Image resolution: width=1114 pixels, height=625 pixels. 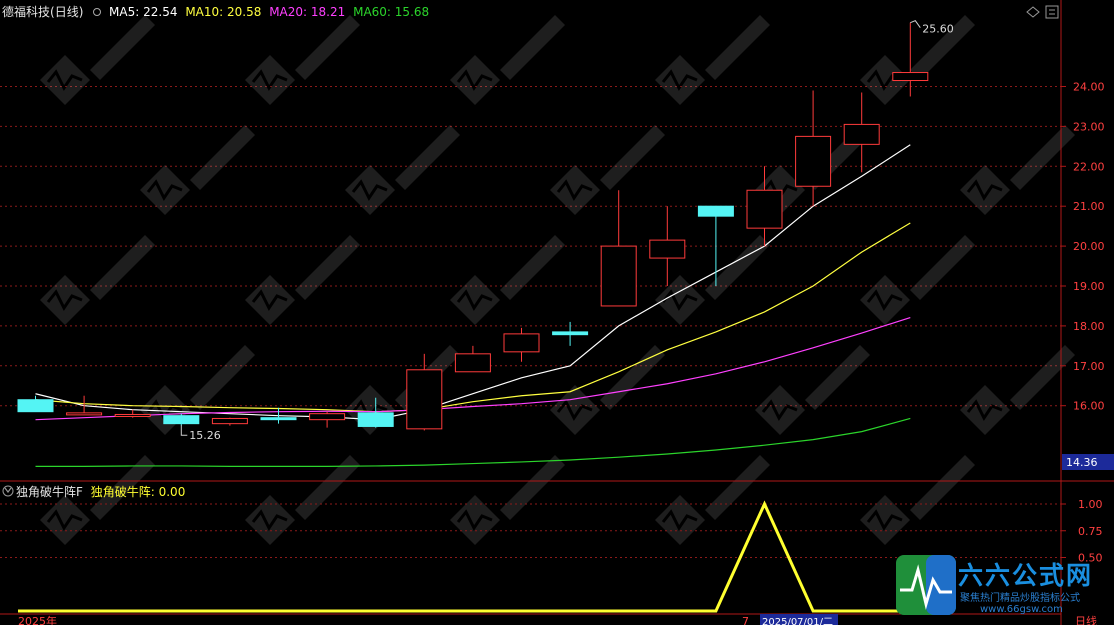 I want to click on indicator-axis-tick-label: 1.00, so click(x=1090, y=504).